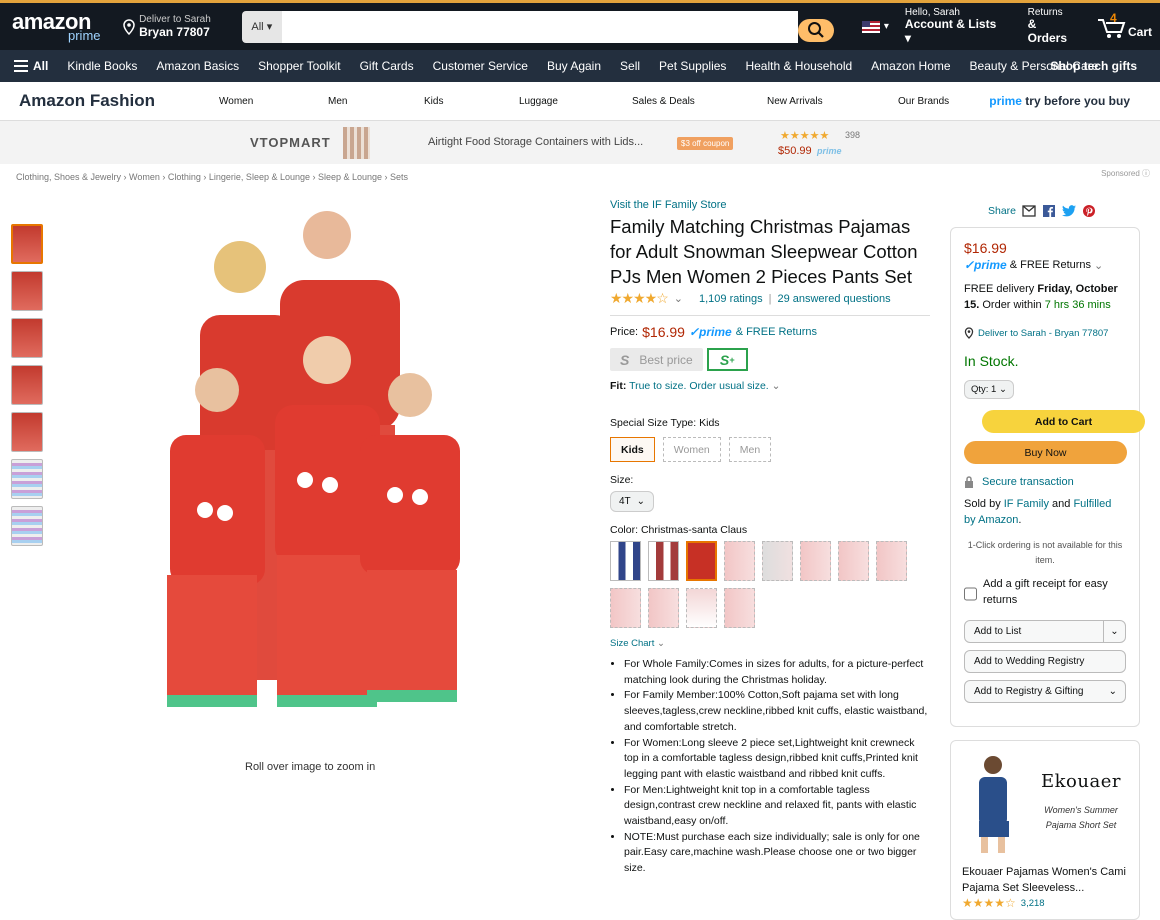  What do you see at coordinates (910, 66) in the screenshot?
I see `subnav-amazon-home: Amazon Home` at bounding box center [910, 66].